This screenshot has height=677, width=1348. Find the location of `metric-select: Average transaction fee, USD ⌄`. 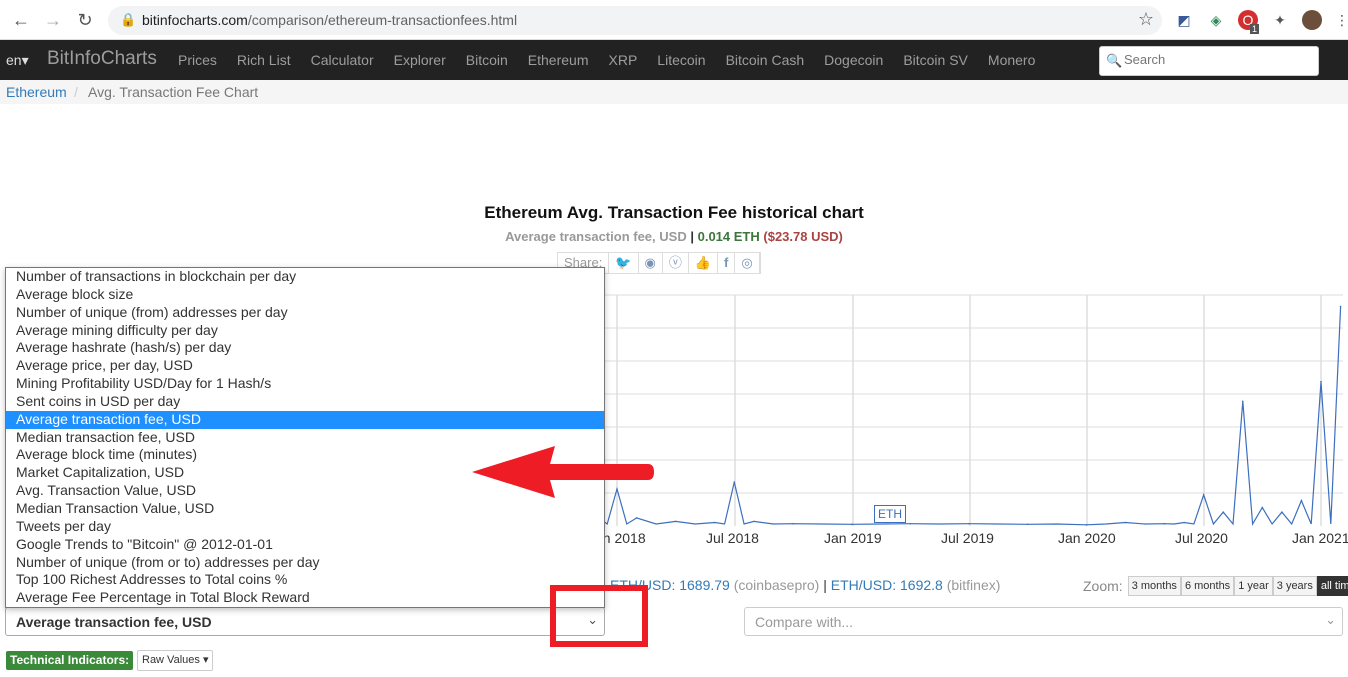

metric-select: Average transaction fee, USD ⌄ is located at coordinates (305, 621).